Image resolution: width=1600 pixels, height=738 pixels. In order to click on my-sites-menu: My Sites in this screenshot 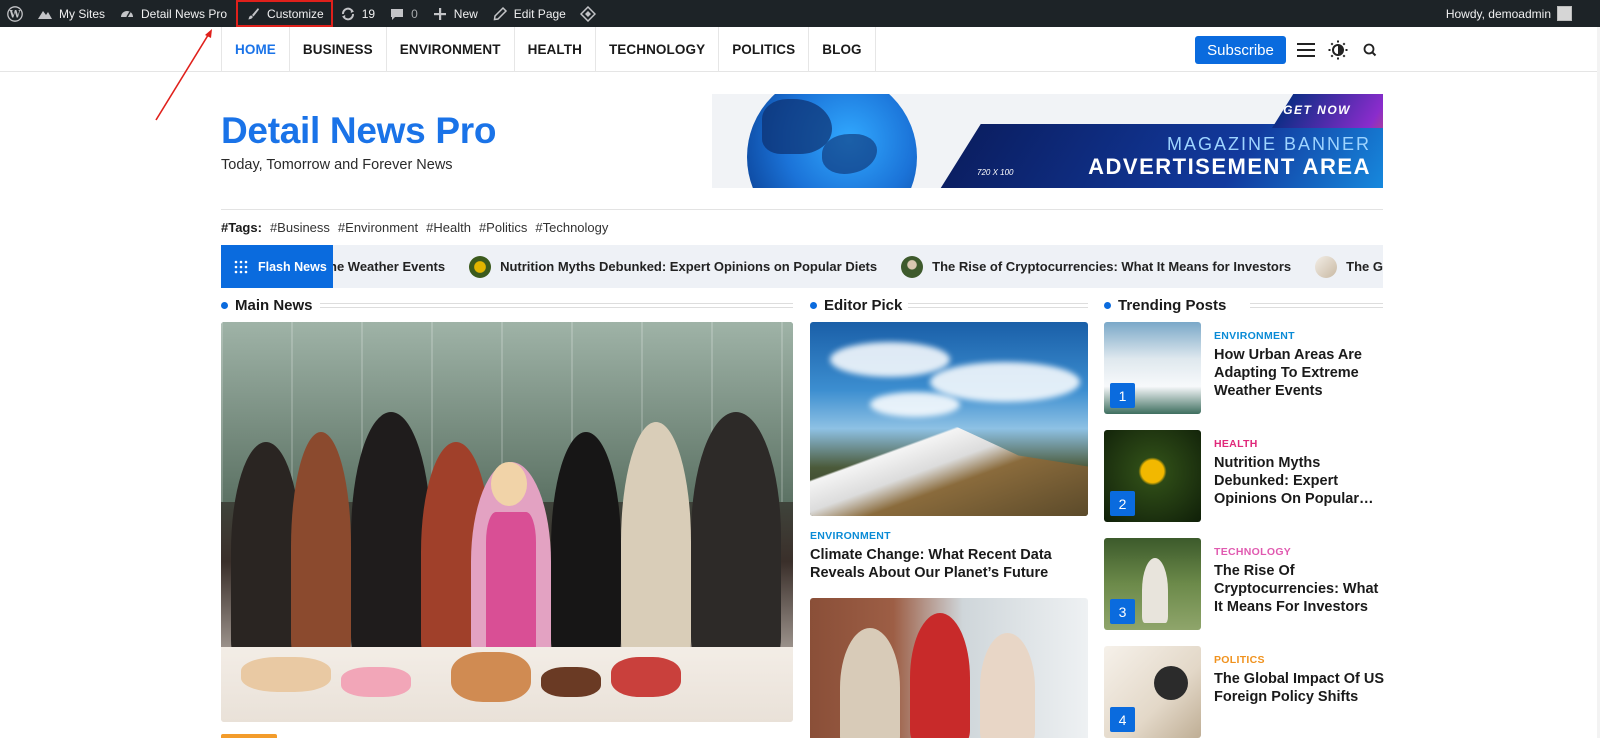, I will do `click(71, 13)`.